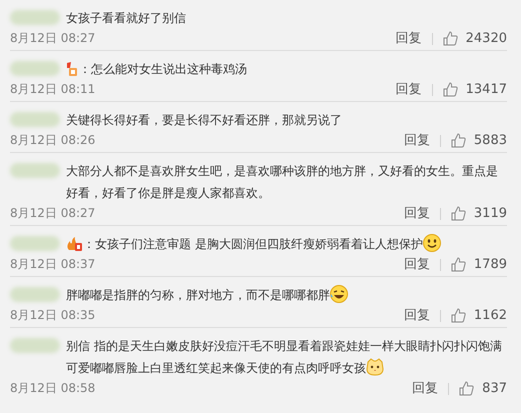 Image resolution: width=521 pixels, height=413 pixels. Describe the element at coordinates (474, 38) in the screenshot. I see `like-button: 24320` at that location.